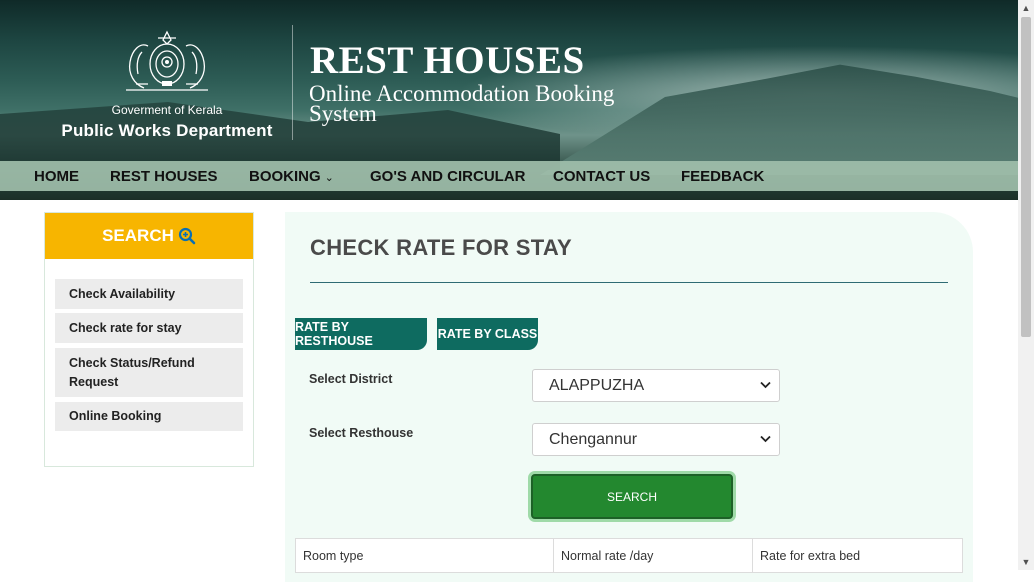 The image size is (1034, 582). I want to click on header-divider, so click(292, 82).